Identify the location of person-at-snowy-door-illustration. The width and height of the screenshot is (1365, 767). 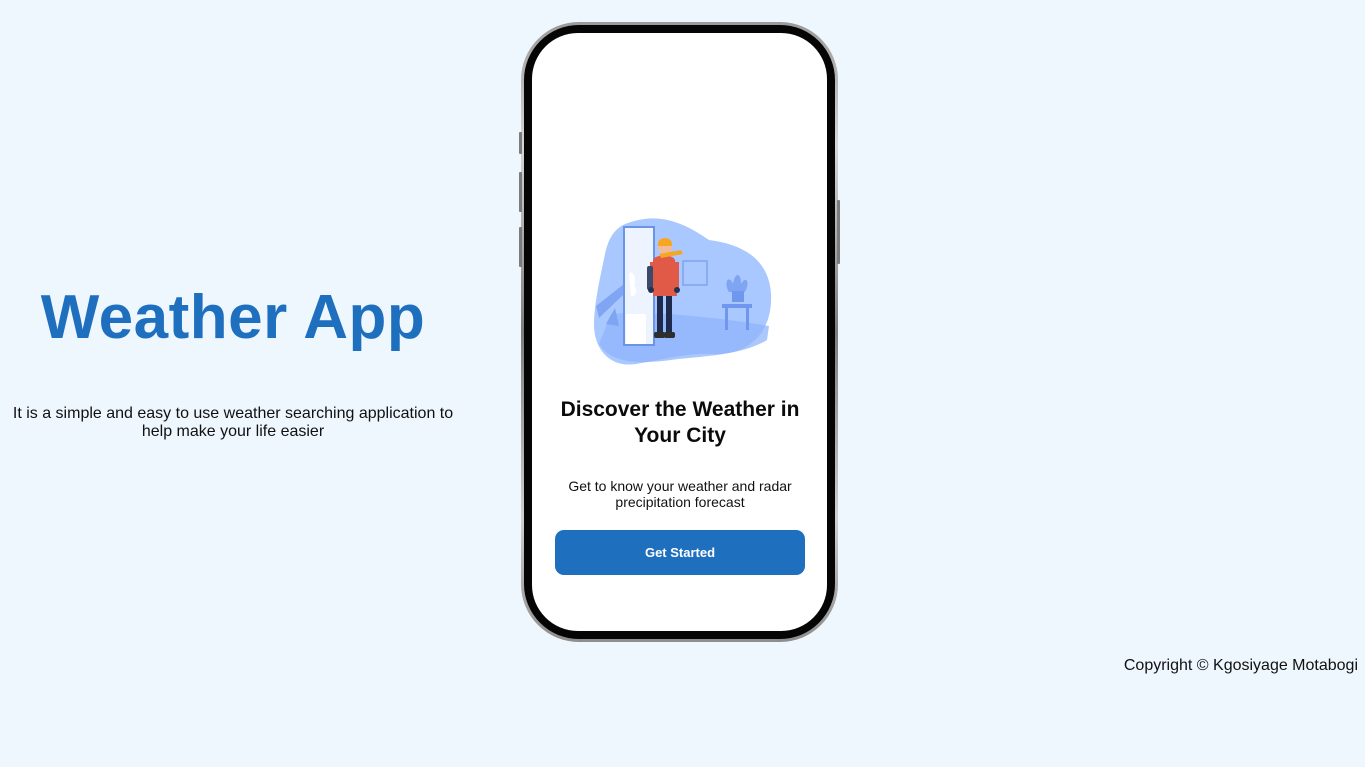
(682, 291).